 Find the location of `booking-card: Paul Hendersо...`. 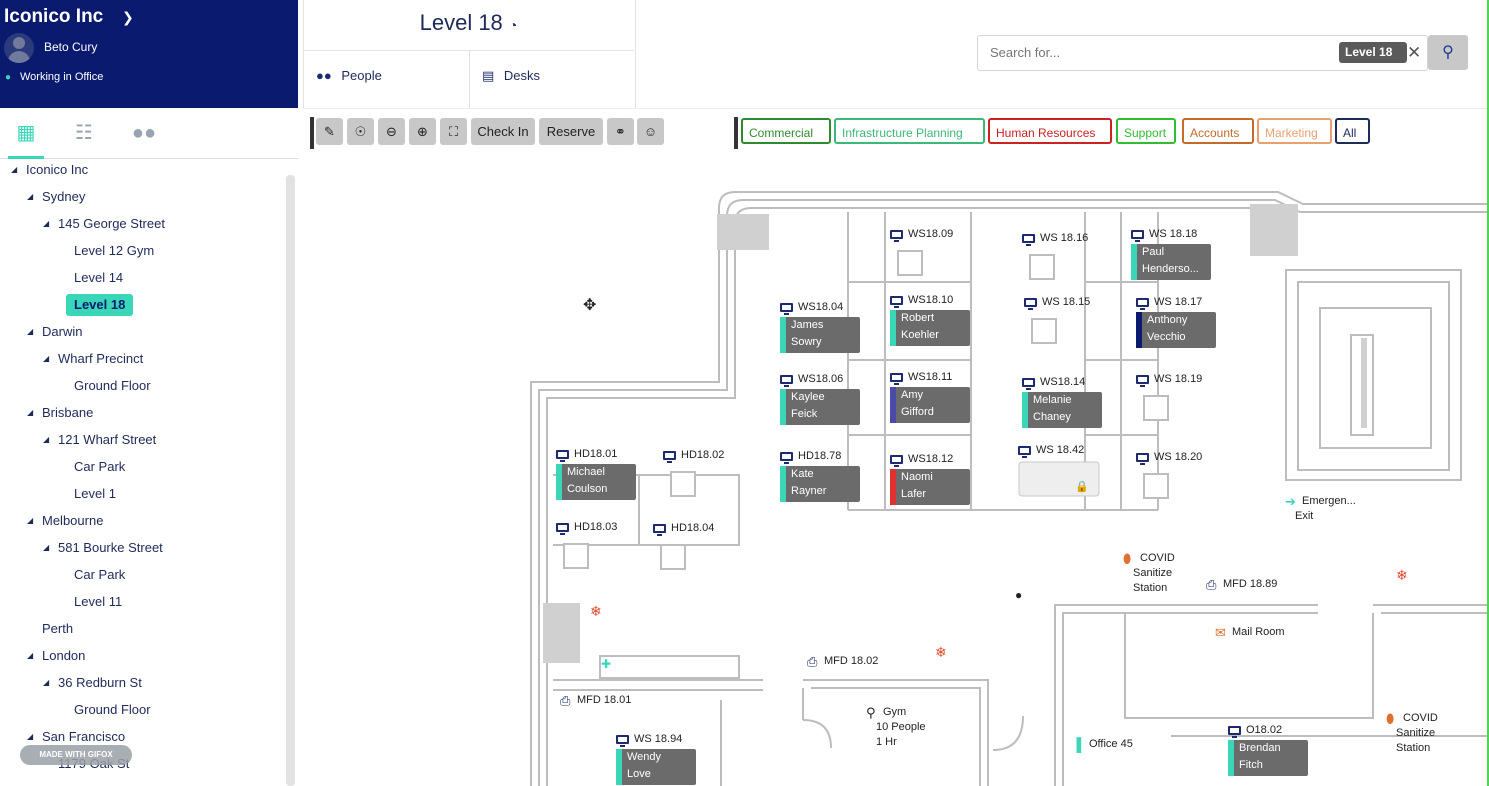

booking-card: Paul Hendersо... is located at coordinates (1171, 262).